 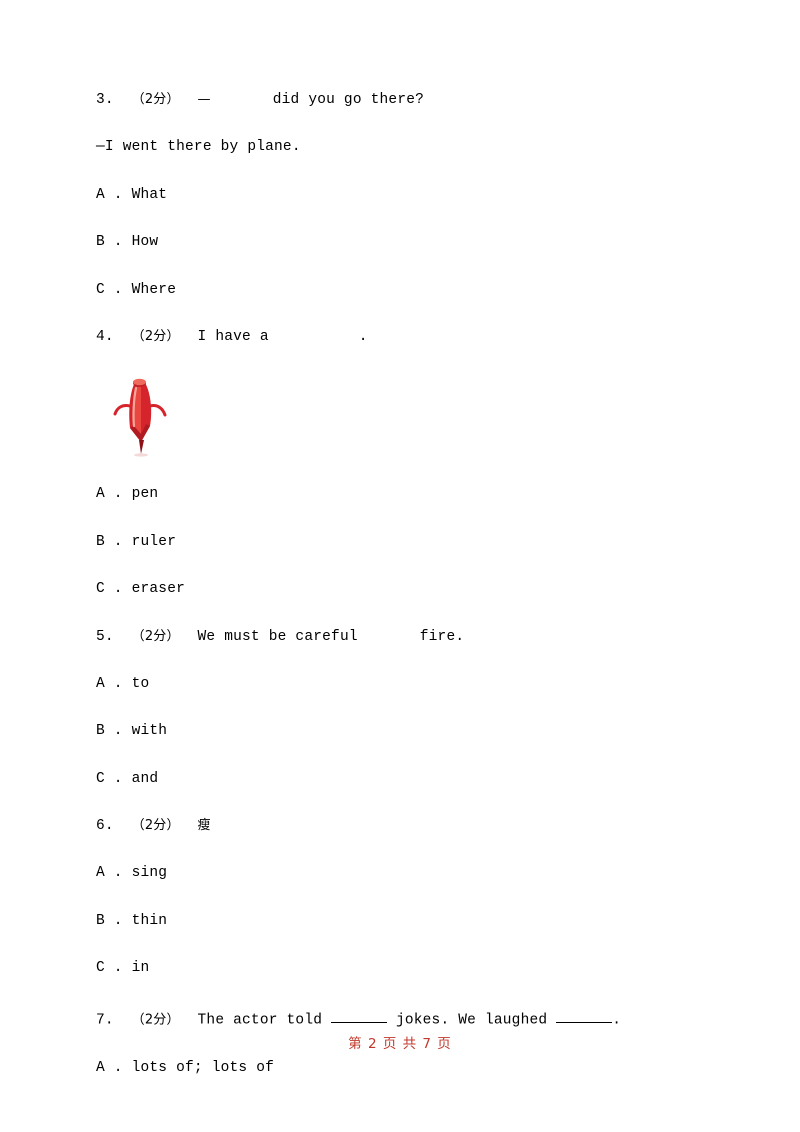 I want to click on question-6-number: 6., so click(x=105, y=826).